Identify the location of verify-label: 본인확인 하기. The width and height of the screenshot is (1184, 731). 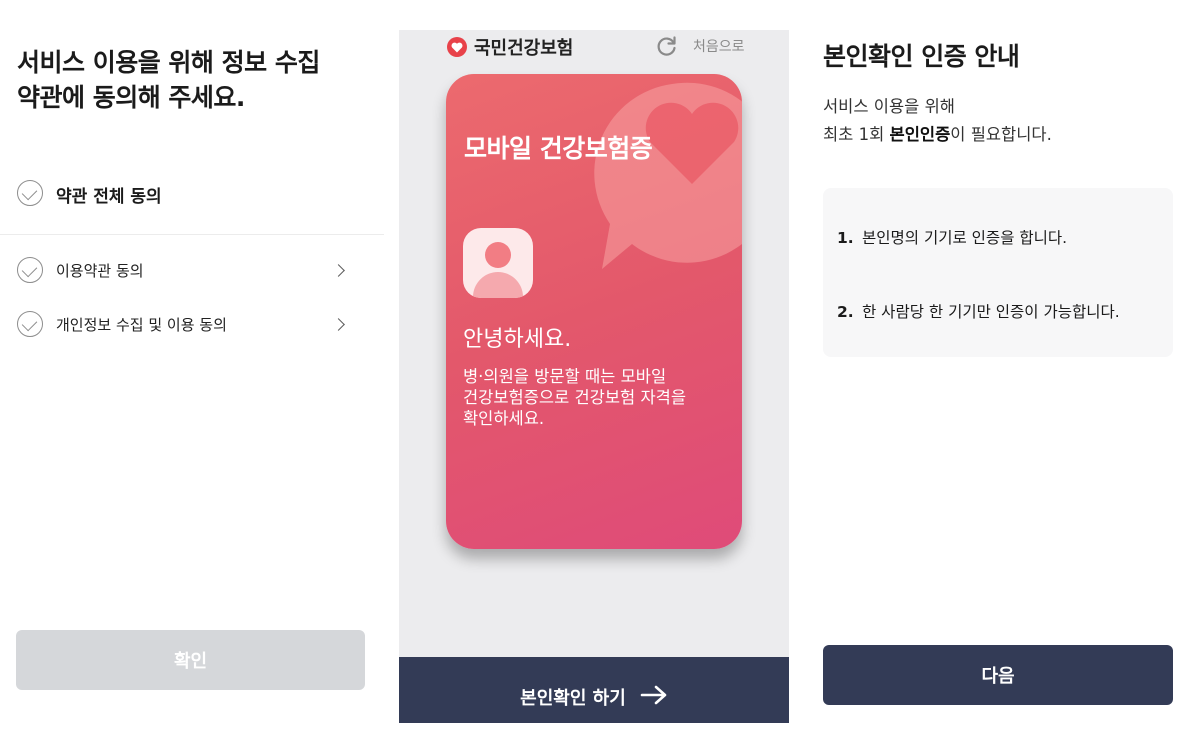
(573, 698).